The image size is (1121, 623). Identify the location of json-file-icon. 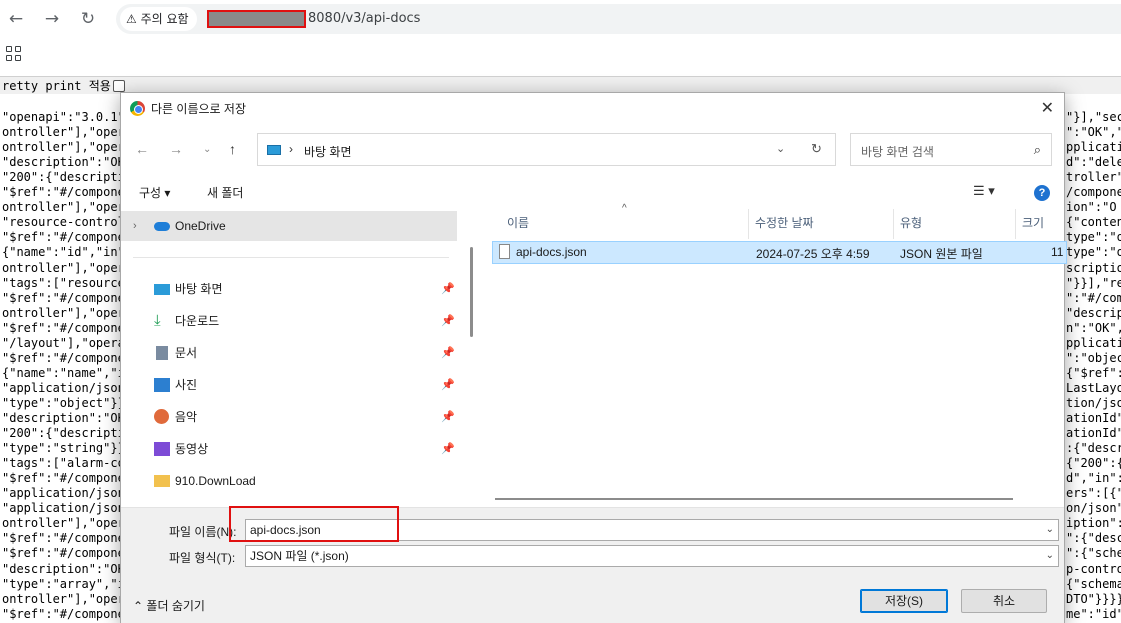
(504, 251).